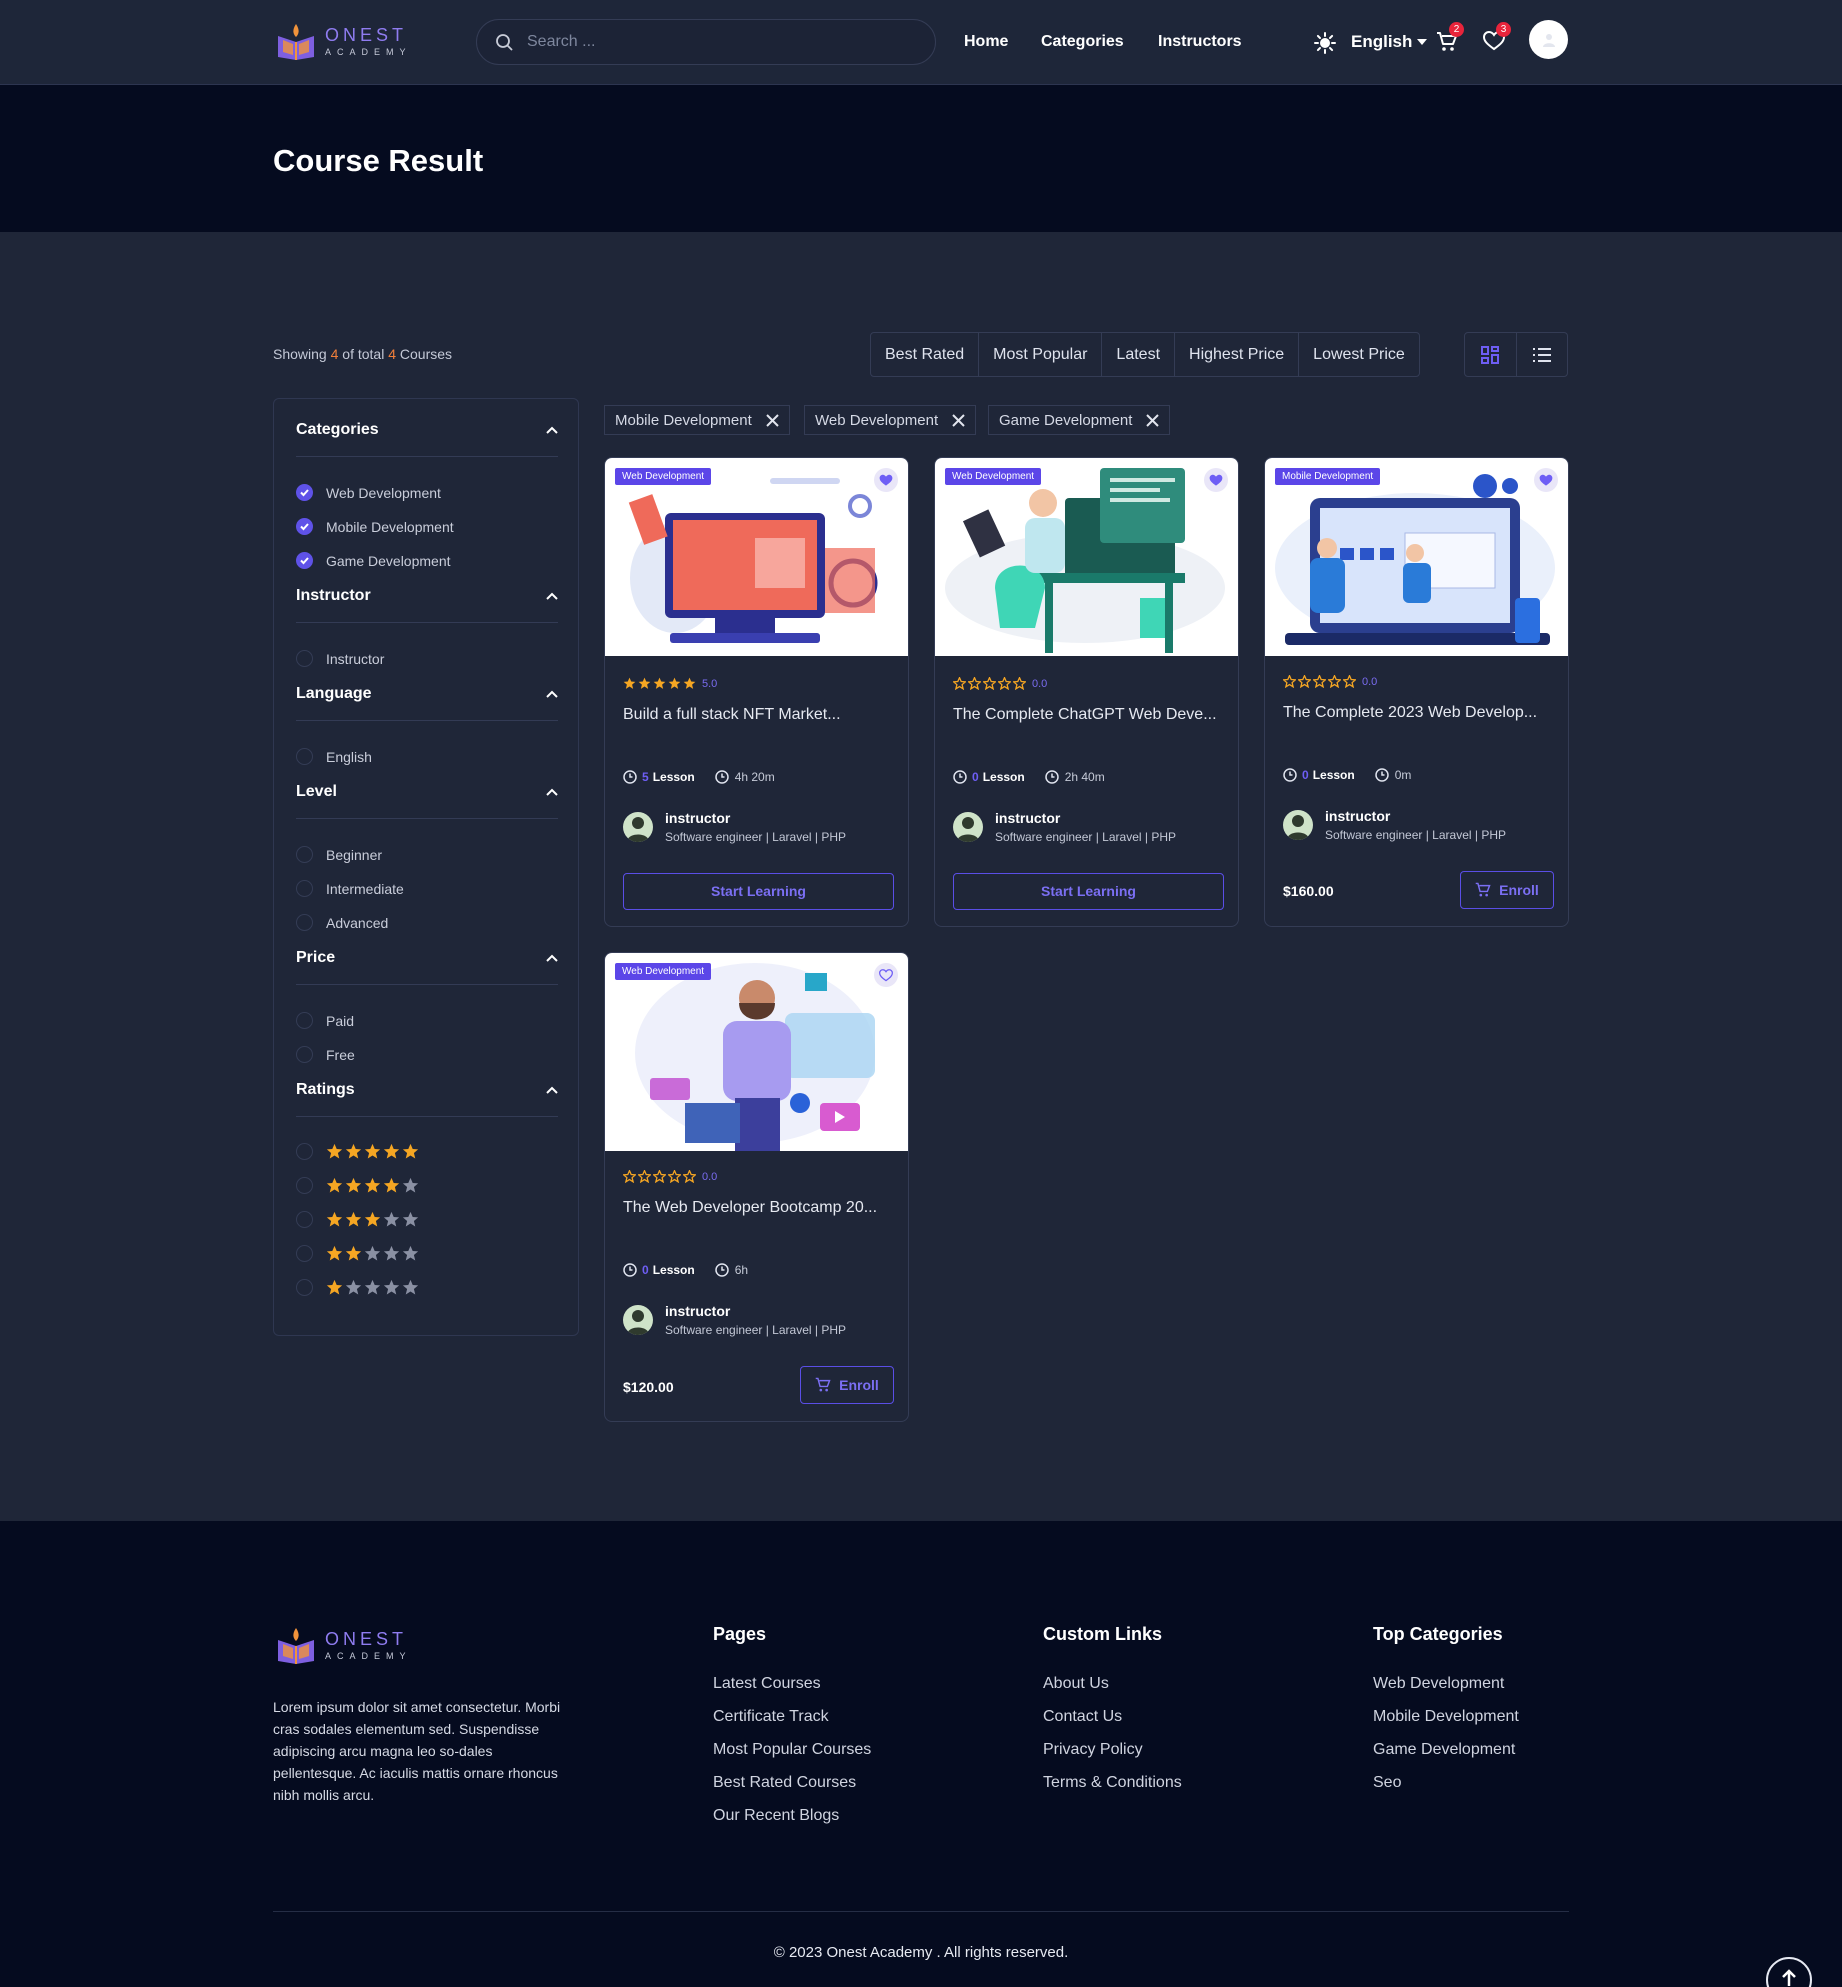  I want to click on footer-link: About Us, so click(1112, 1684).